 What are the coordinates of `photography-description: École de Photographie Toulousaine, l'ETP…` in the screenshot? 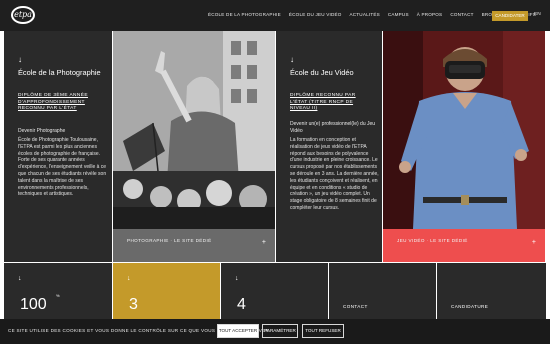 It's located at (62, 167).